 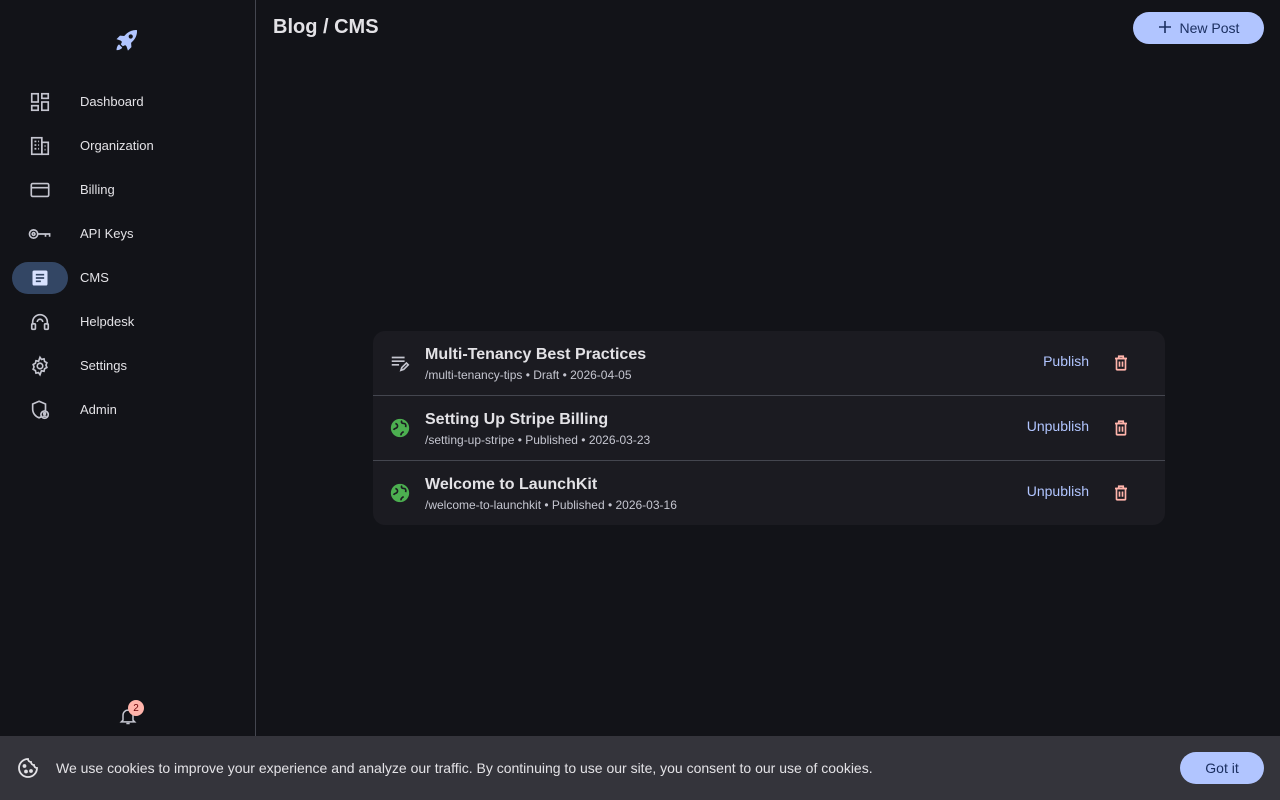 I want to click on post-title: Welcome to LaunchKit, so click(x=511, y=485).